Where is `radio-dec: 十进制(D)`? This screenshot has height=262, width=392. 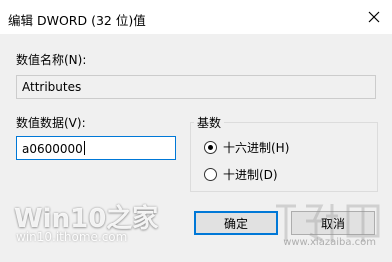 radio-dec: 十进制(D) is located at coordinates (241, 174).